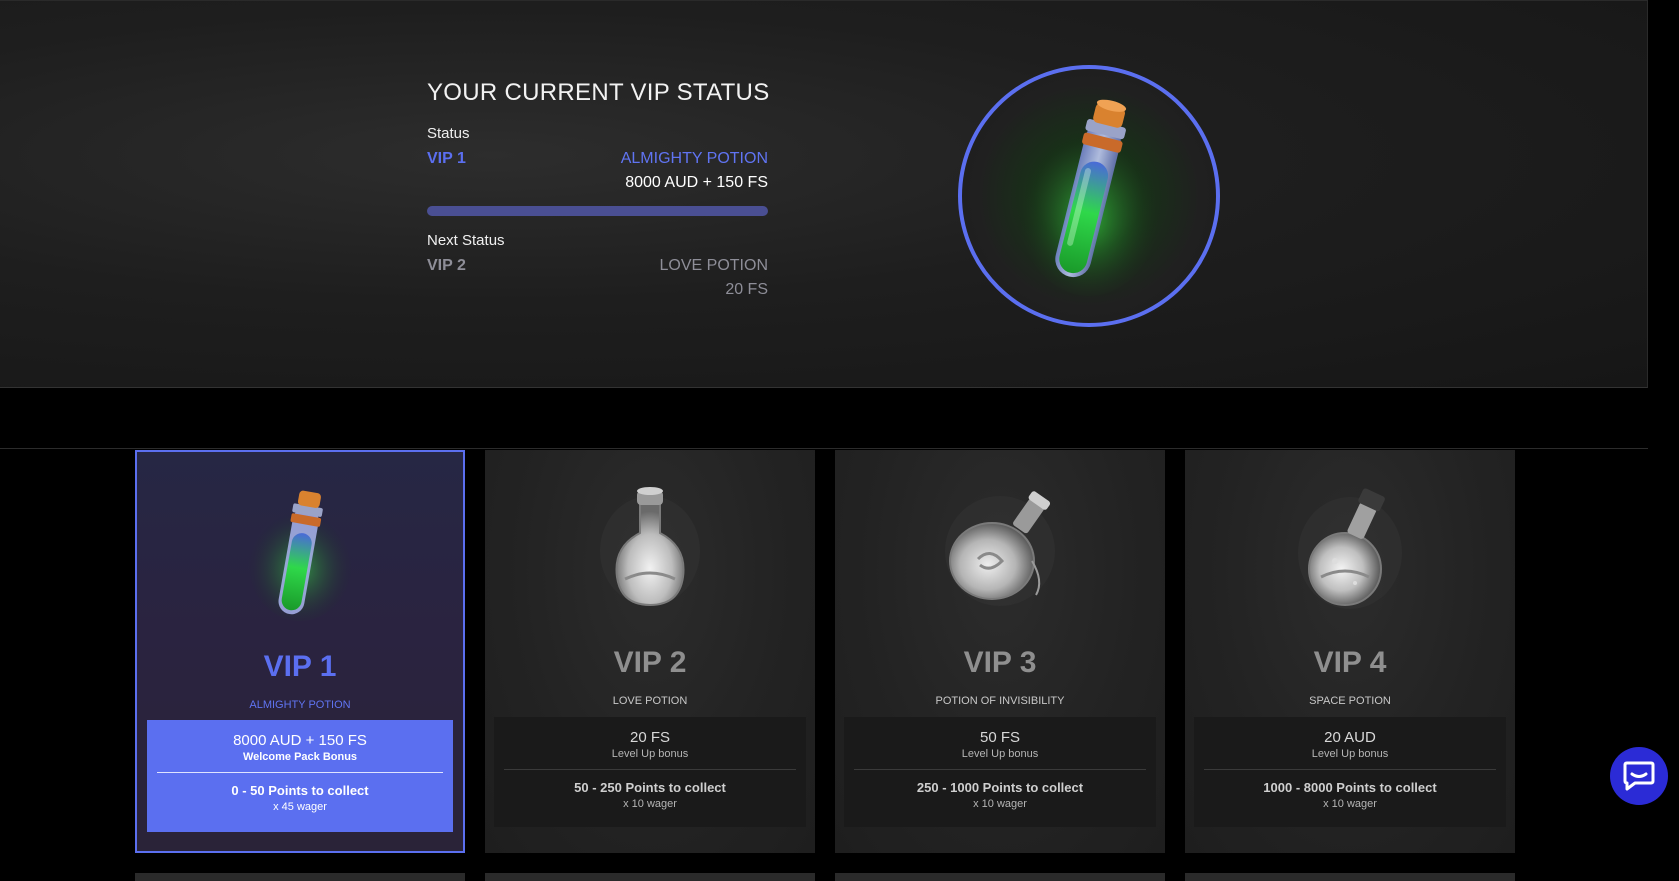 The width and height of the screenshot is (1679, 881). I want to click on vip-card-amount: 50 FS, so click(1000, 737).